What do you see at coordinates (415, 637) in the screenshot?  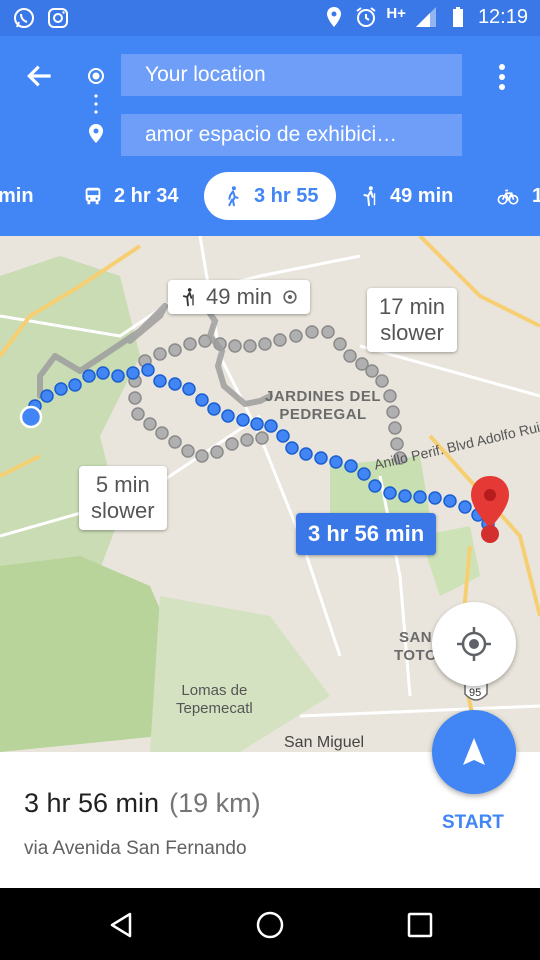 I see `district-line1: SAN` at bounding box center [415, 637].